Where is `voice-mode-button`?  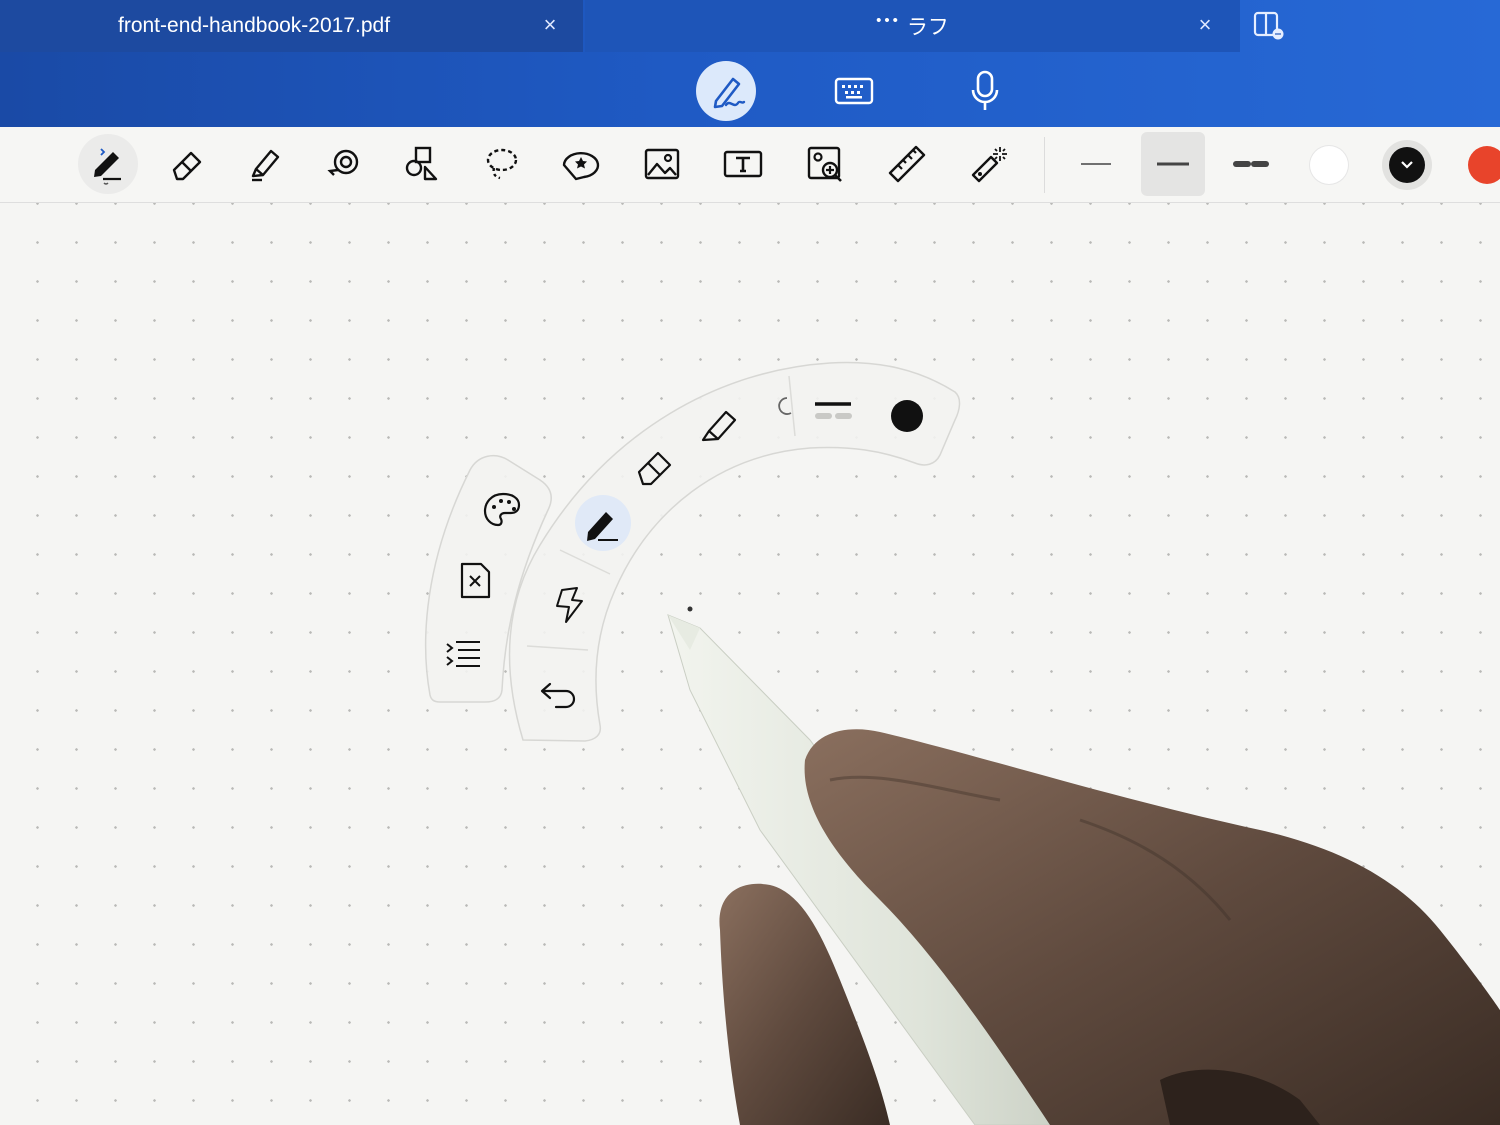 voice-mode-button is located at coordinates (985, 91).